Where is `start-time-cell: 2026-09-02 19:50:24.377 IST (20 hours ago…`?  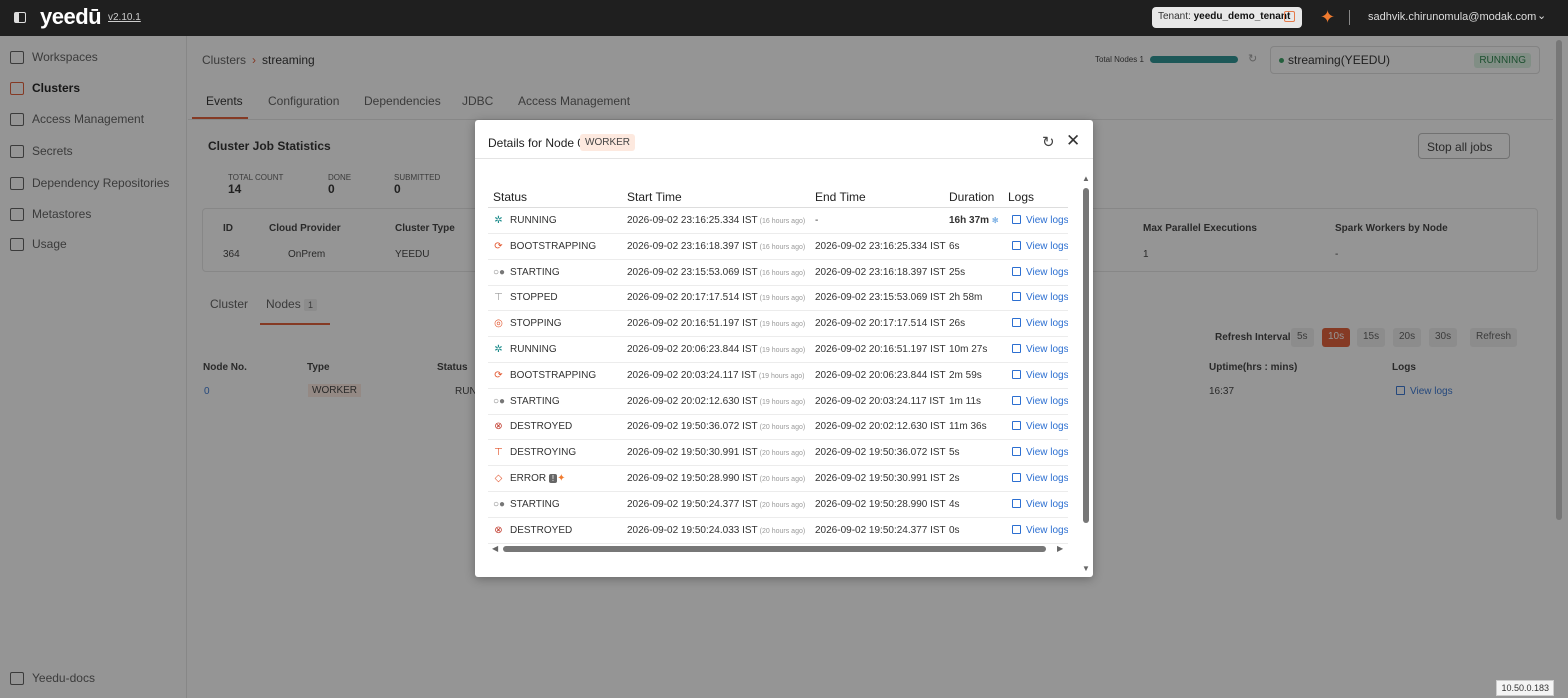 start-time-cell: 2026-09-02 19:50:24.377 IST (20 hours ago… is located at coordinates (716, 504).